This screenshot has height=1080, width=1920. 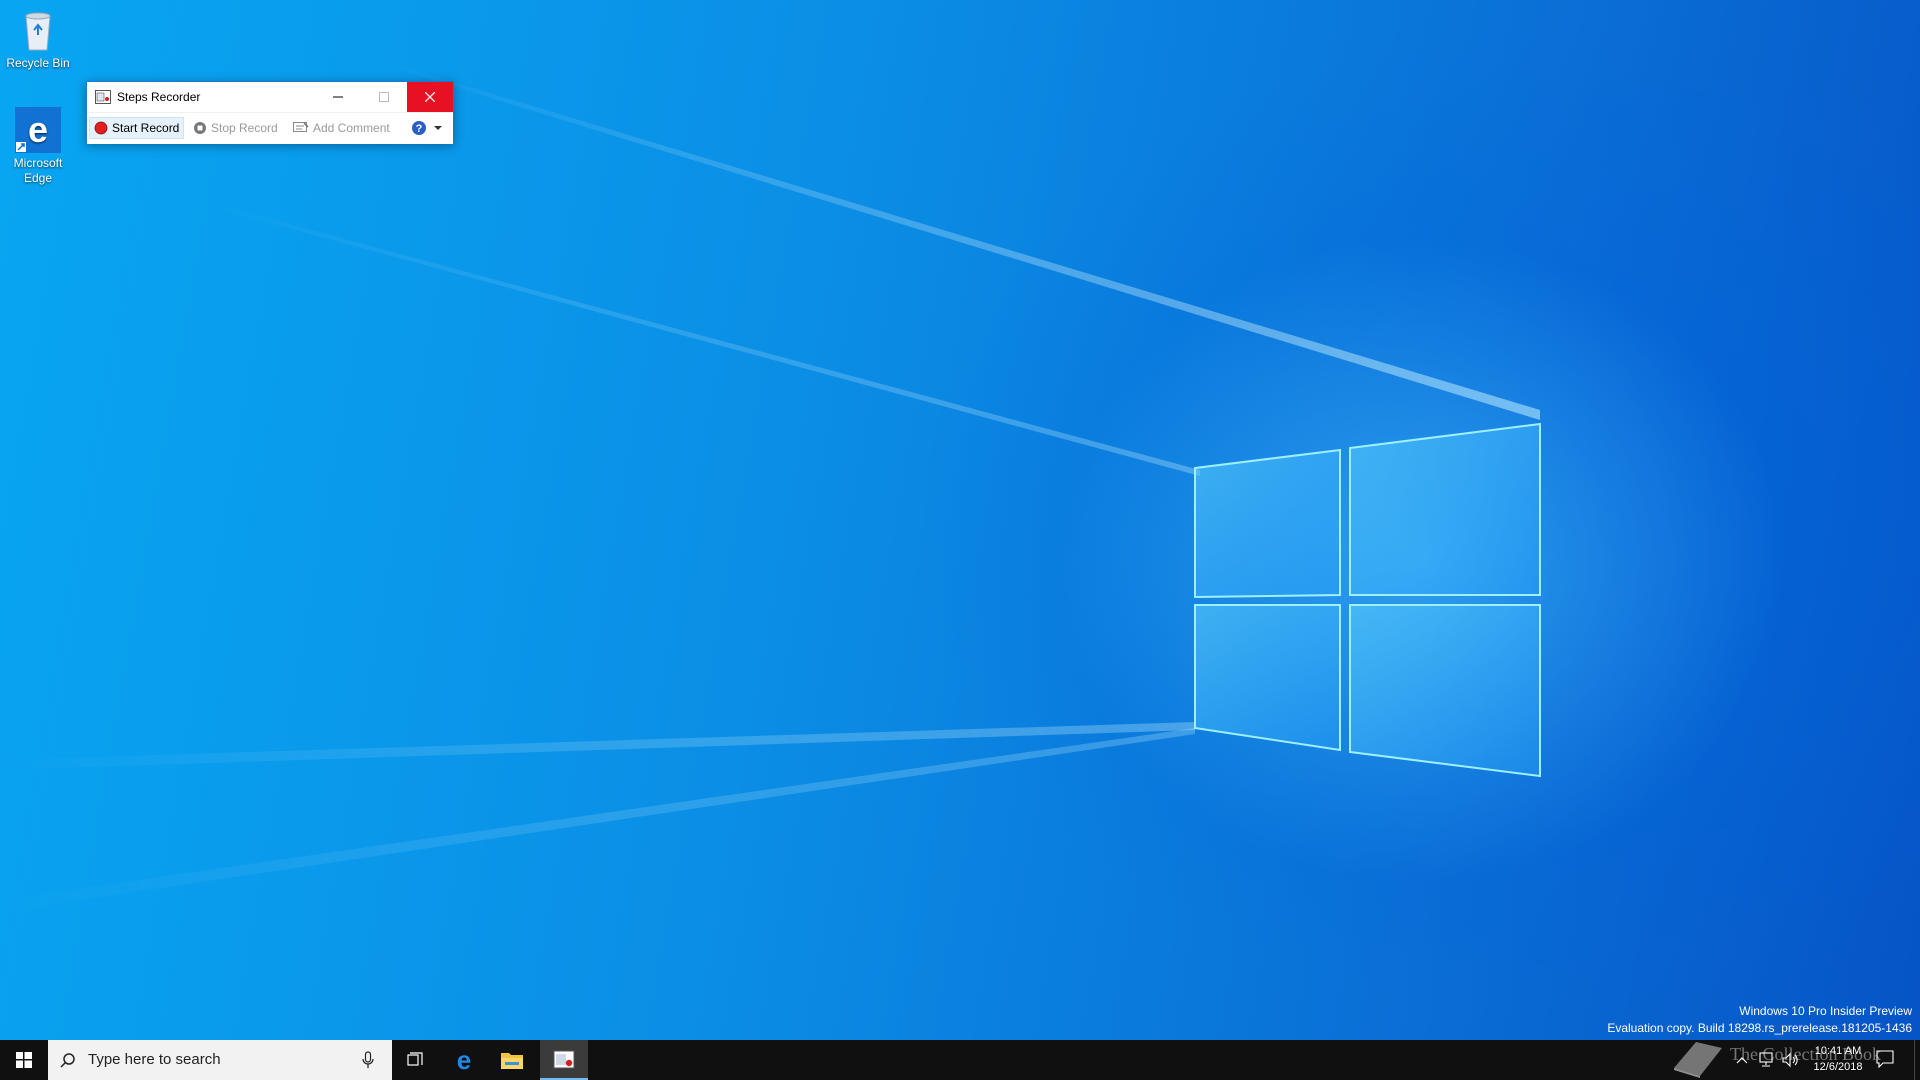 What do you see at coordinates (1791, 1060) in the screenshot?
I see `volume-icon` at bounding box center [1791, 1060].